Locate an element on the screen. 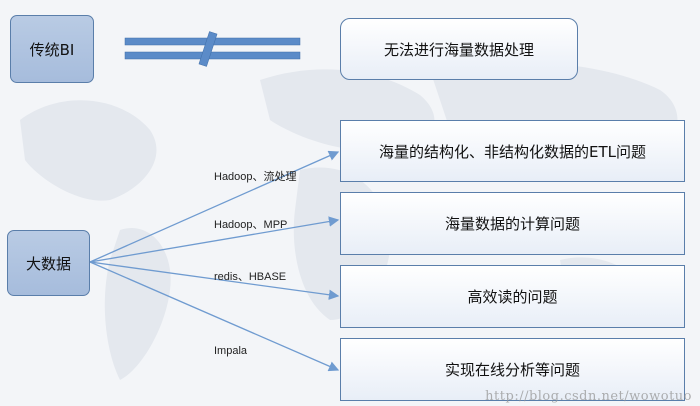  fast-read-problem-label: 高效读的问题 is located at coordinates (512, 297).